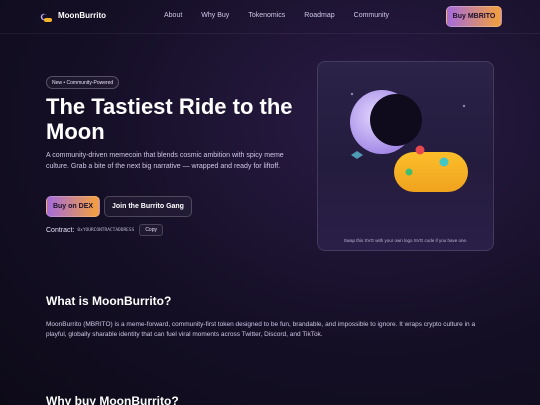 The width and height of the screenshot is (540, 405). I want to click on diamond-icon, so click(357, 155).